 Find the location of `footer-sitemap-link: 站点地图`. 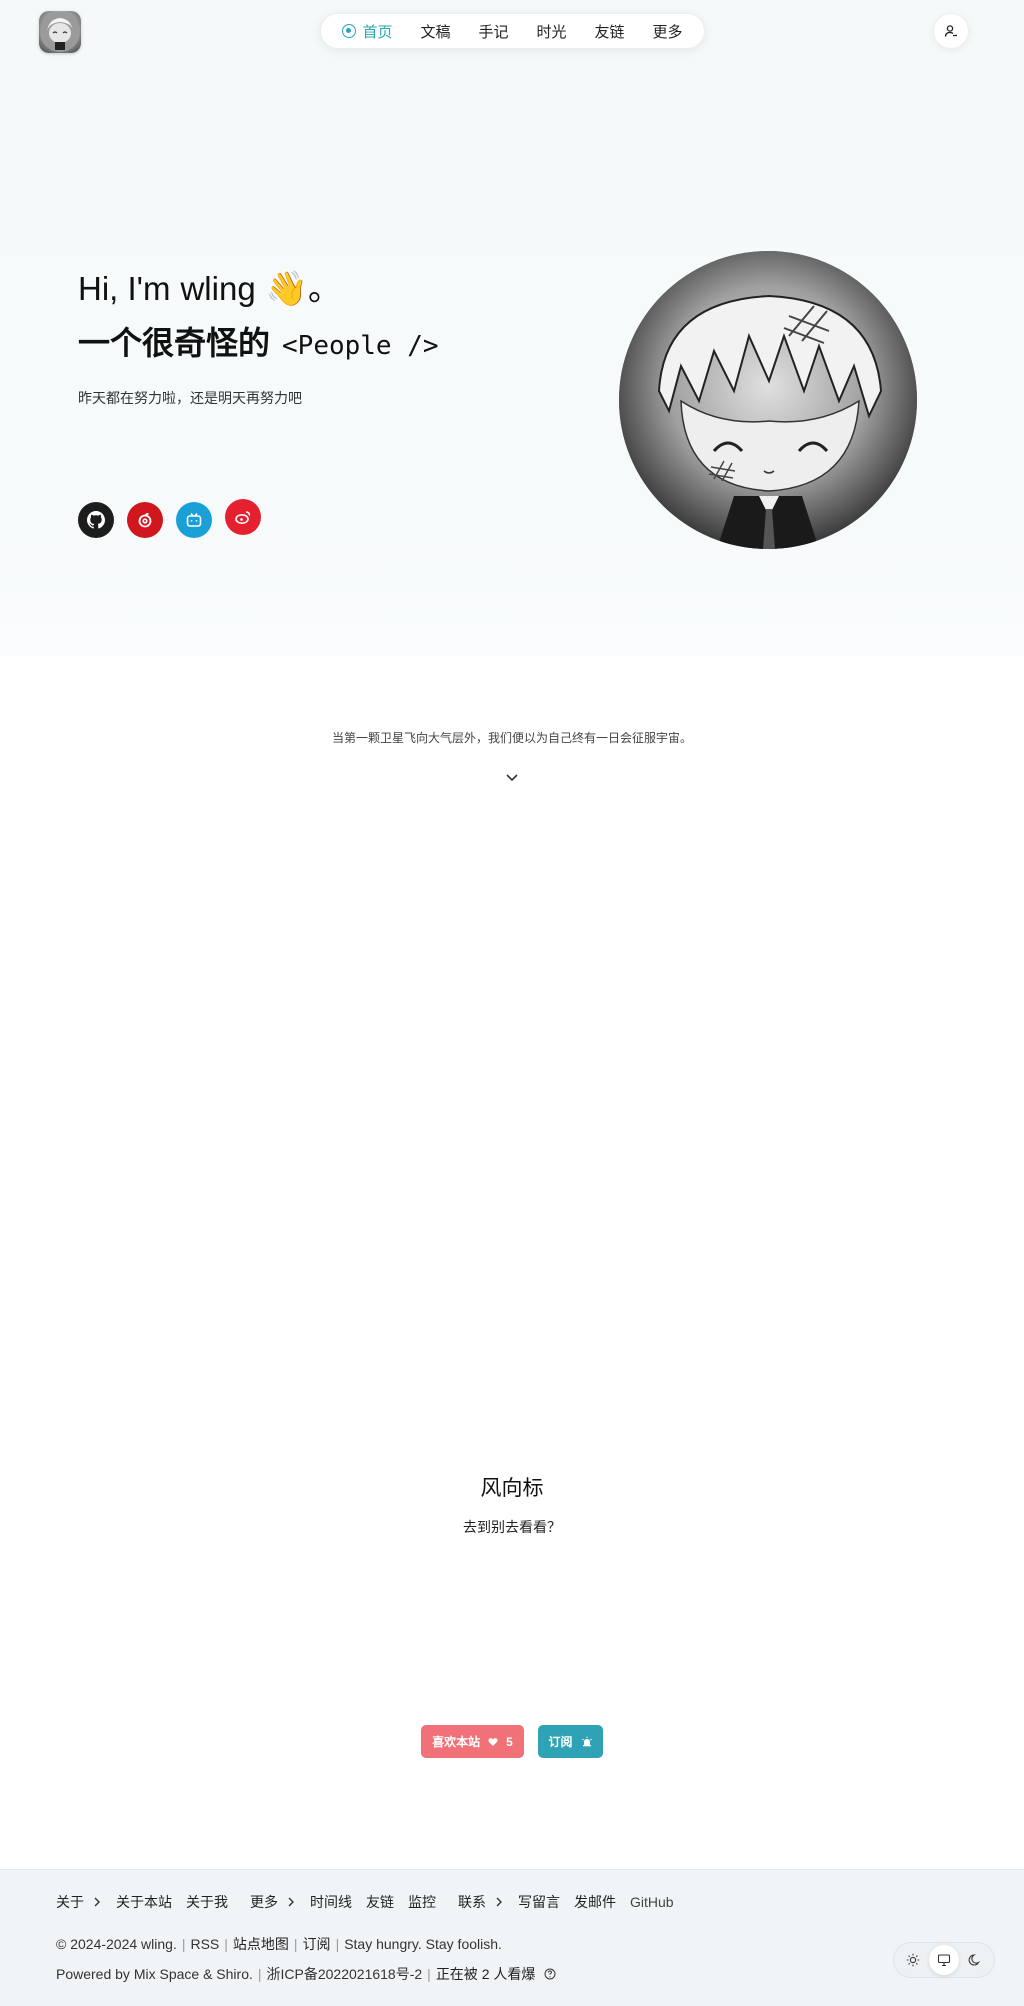

footer-sitemap-link: 站点地图 is located at coordinates (261, 1944).